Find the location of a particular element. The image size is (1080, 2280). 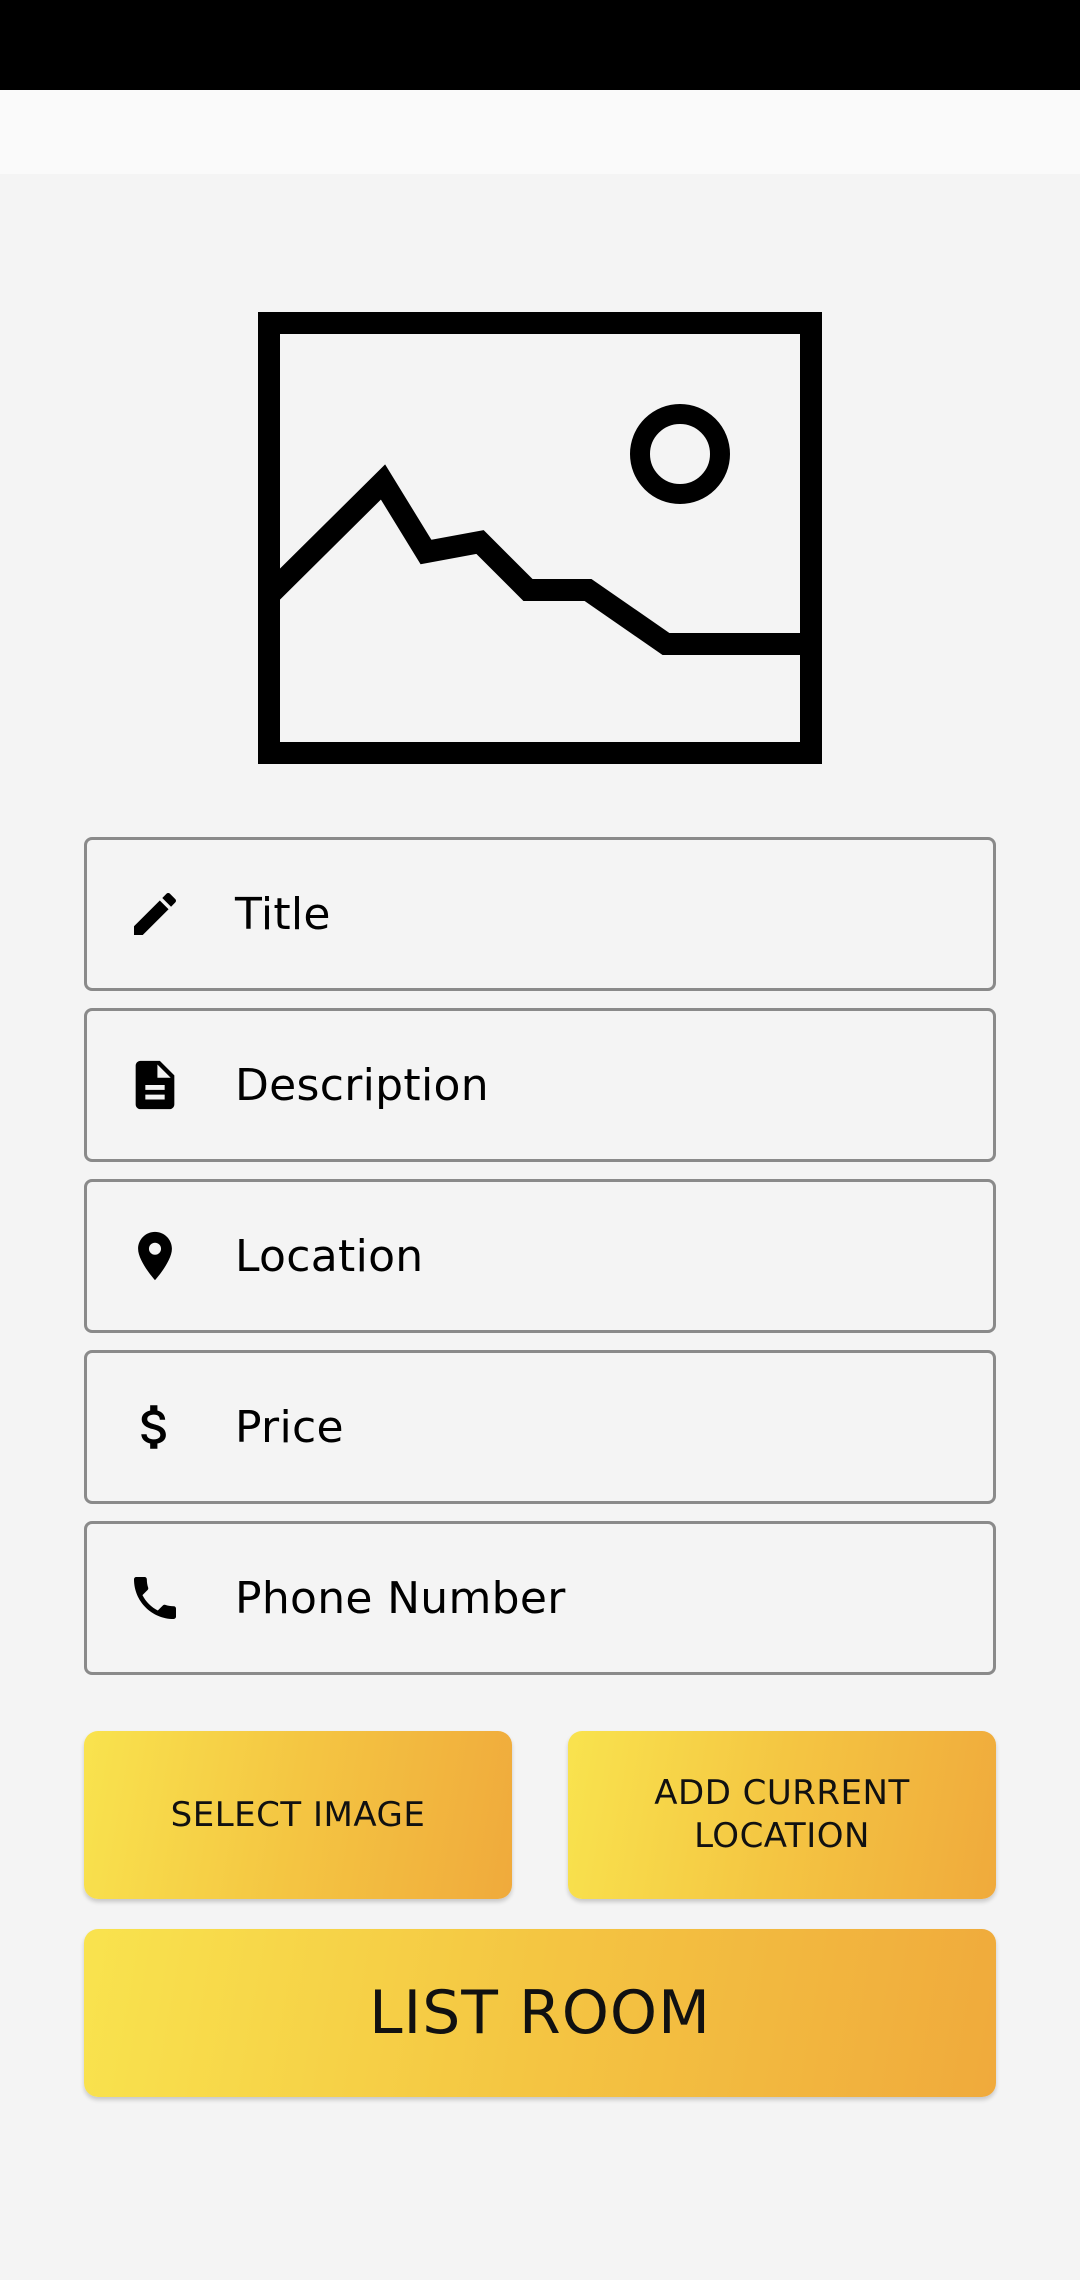

dollar-icon is located at coordinates (155, 1427).